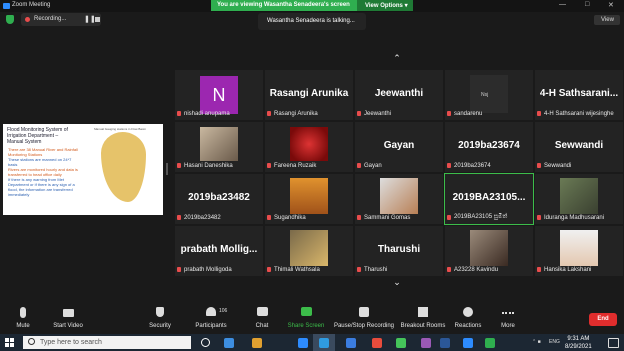  I want to click on excel-icon, so click(490, 343).